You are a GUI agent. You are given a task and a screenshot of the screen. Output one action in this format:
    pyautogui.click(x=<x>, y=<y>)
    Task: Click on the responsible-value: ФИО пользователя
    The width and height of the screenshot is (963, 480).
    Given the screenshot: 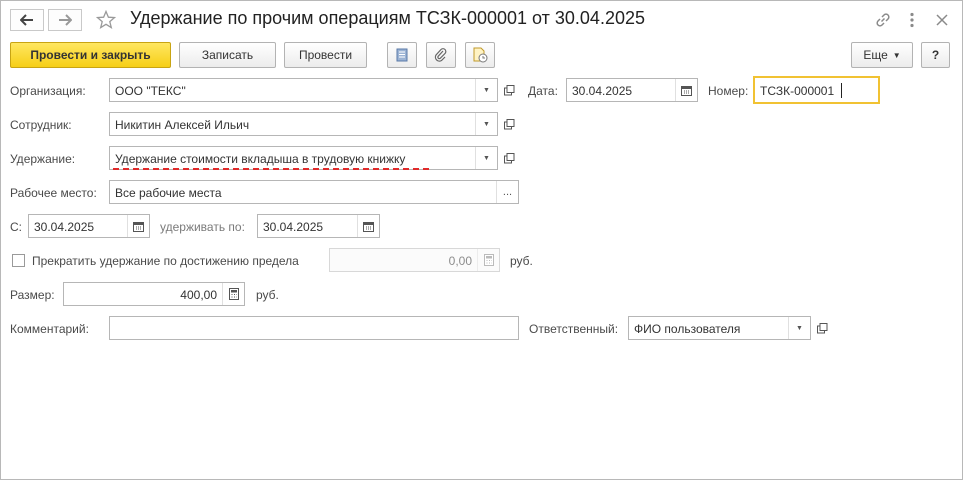 What is the action you would take?
    pyautogui.click(x=687, y=329)
    